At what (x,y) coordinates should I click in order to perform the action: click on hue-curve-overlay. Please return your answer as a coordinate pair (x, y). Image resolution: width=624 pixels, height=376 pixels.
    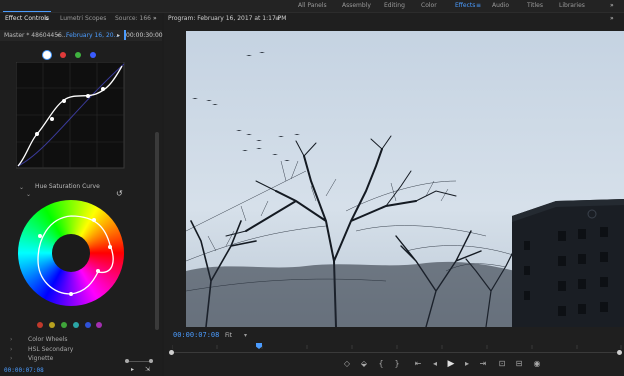
    Looking at the image, I should click on (71, 253).